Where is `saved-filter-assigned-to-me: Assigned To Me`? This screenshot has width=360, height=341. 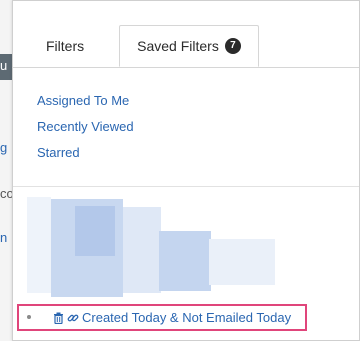
saved-filter-assigned-to-me: Assigned To Me is located at coordinates (83, 100).